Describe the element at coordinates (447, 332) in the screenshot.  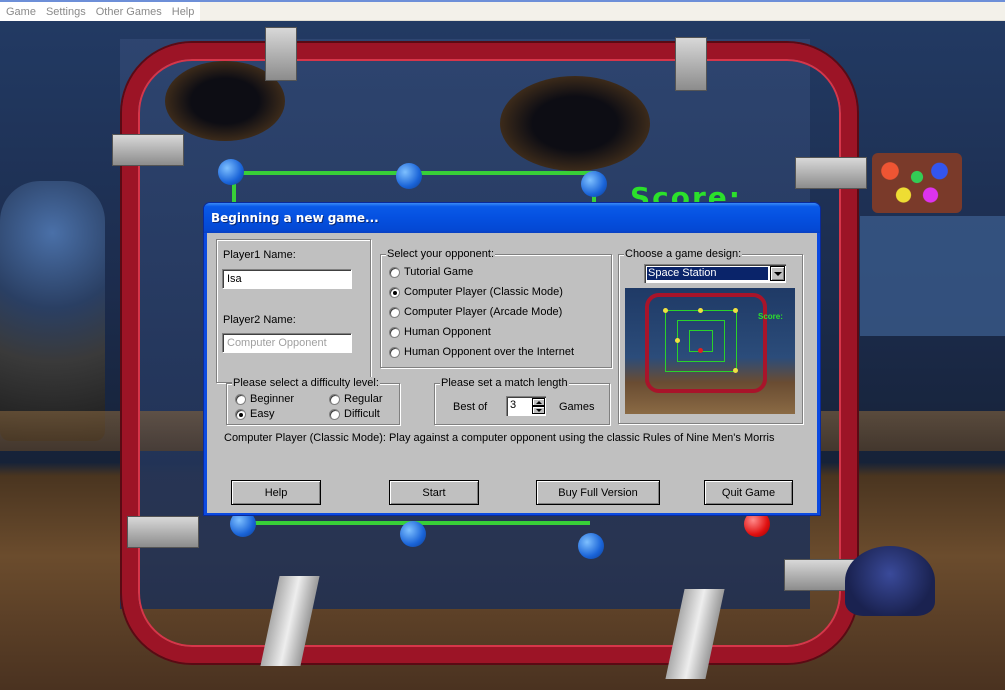
I see `radio-label: Human Opponent` at that location.